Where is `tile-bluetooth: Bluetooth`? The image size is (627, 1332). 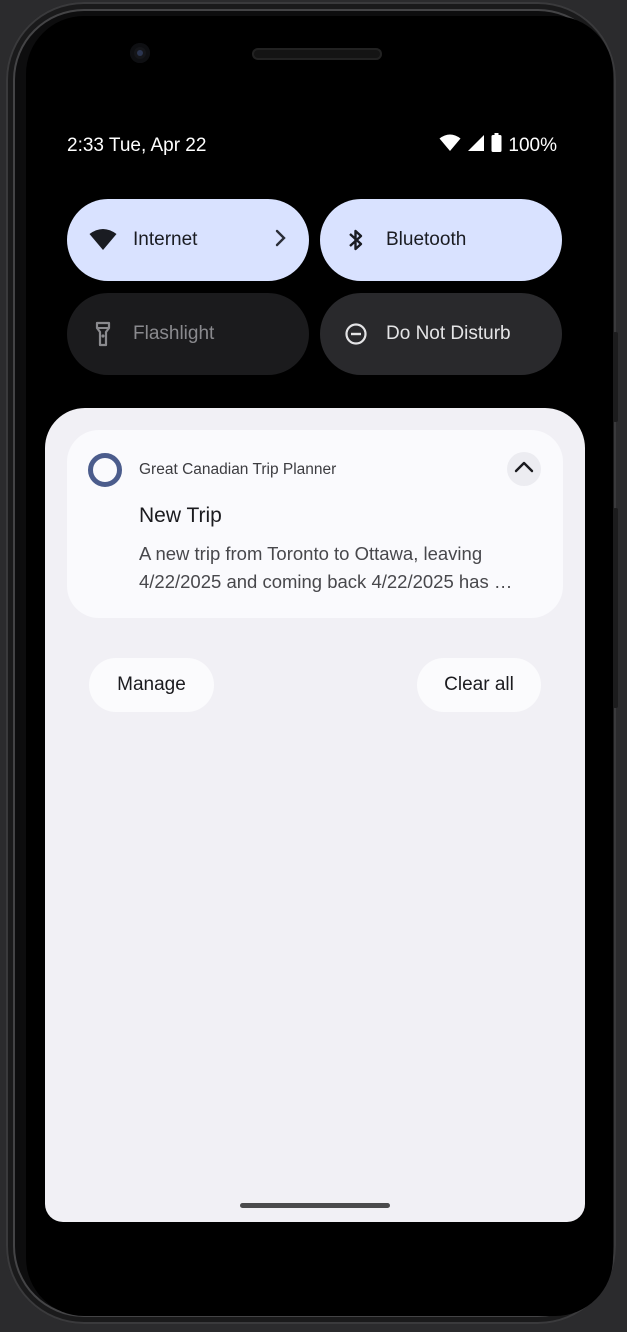 tile-bluetooth: Bluetooth is located at coordinates (441, 240).